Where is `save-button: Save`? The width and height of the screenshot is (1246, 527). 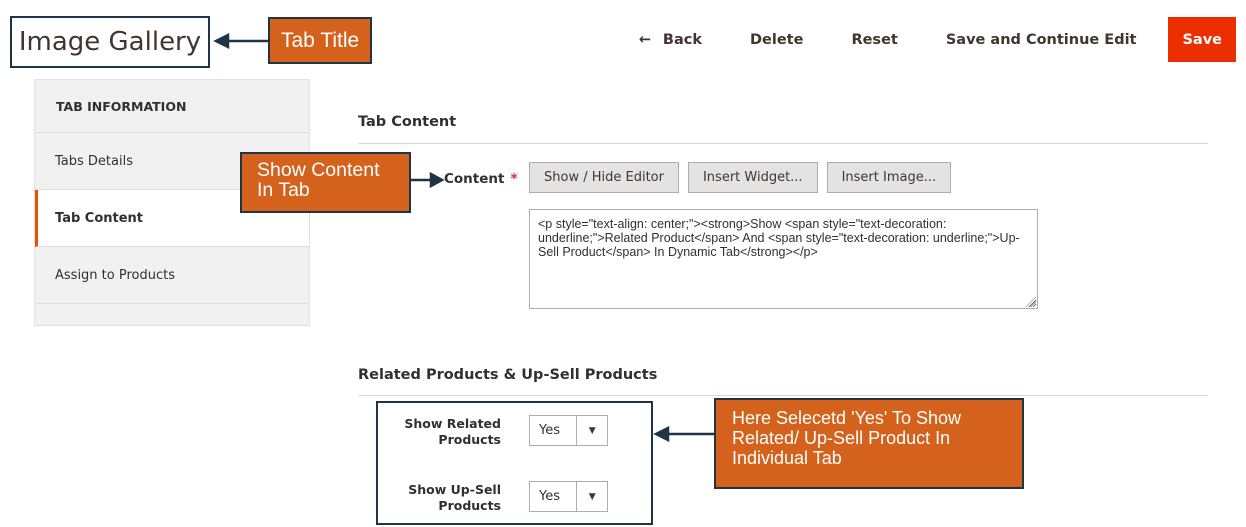 save-button: Save is located at coordinates (1202, 39).